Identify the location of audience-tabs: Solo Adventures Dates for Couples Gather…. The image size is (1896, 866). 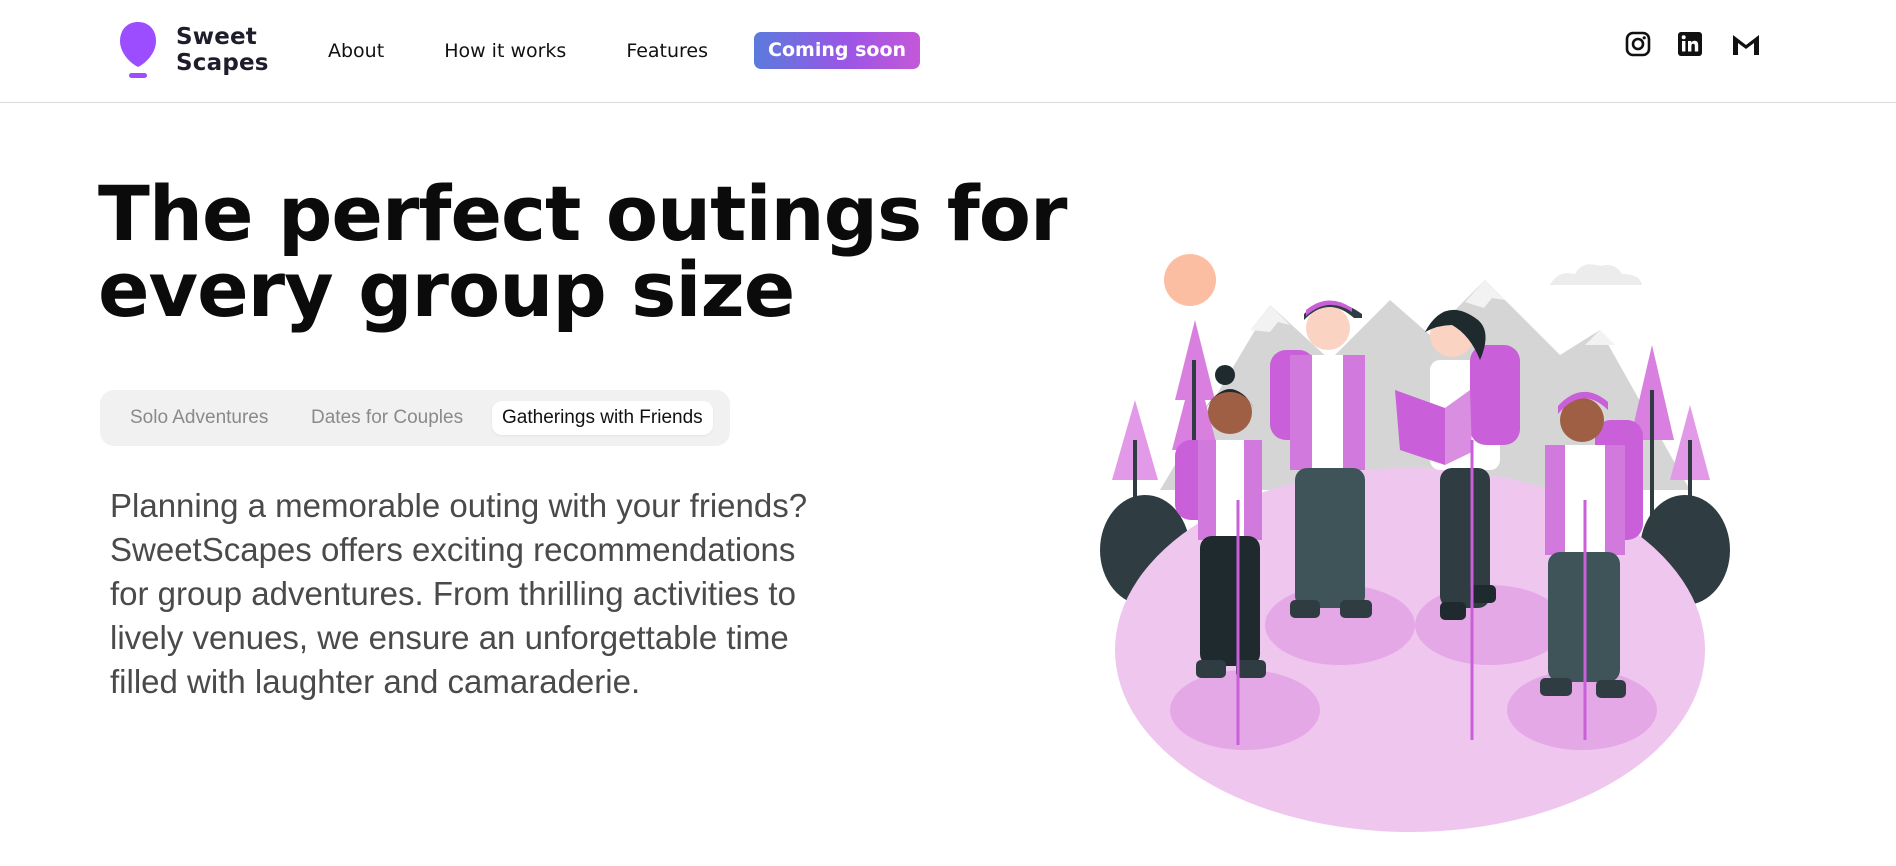
(415, 418).